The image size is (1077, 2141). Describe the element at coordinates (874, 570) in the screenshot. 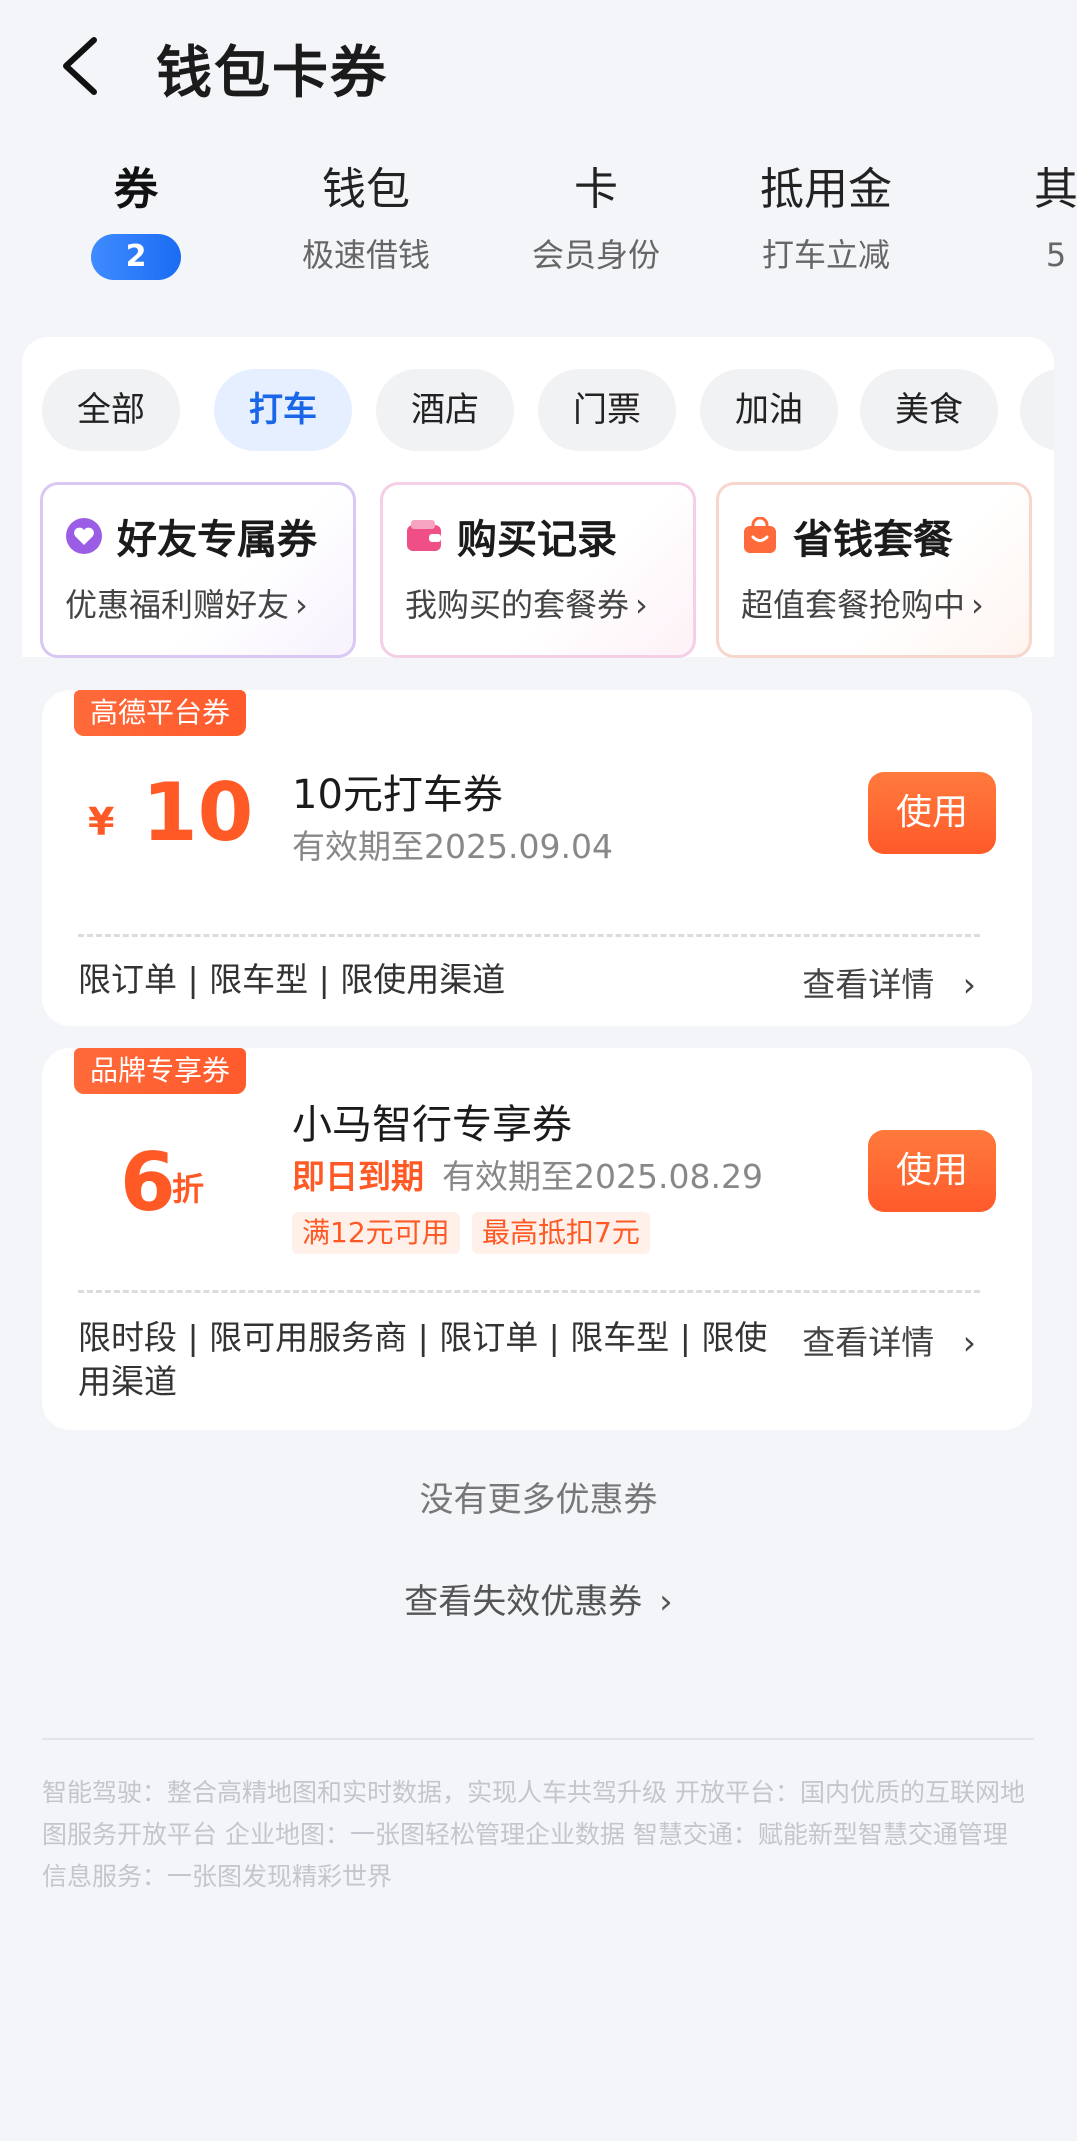

I see `promo-saving-bundles: 省钱套餐 超值套餐抢购中 ›` at that location.